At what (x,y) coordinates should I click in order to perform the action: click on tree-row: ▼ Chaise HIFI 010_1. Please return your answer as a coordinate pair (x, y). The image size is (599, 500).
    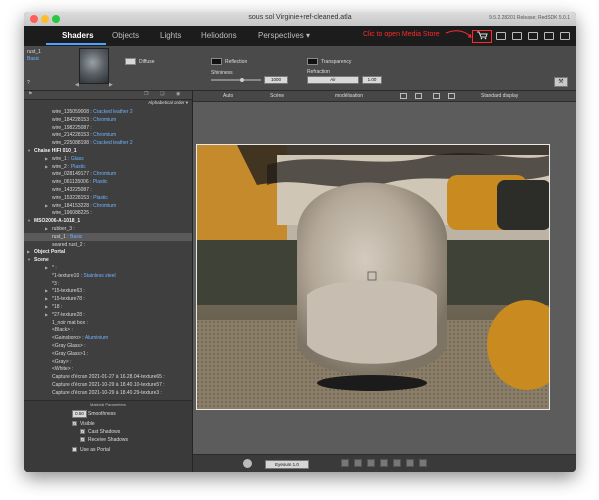
    Looking at the image, I should click on (108, 151).